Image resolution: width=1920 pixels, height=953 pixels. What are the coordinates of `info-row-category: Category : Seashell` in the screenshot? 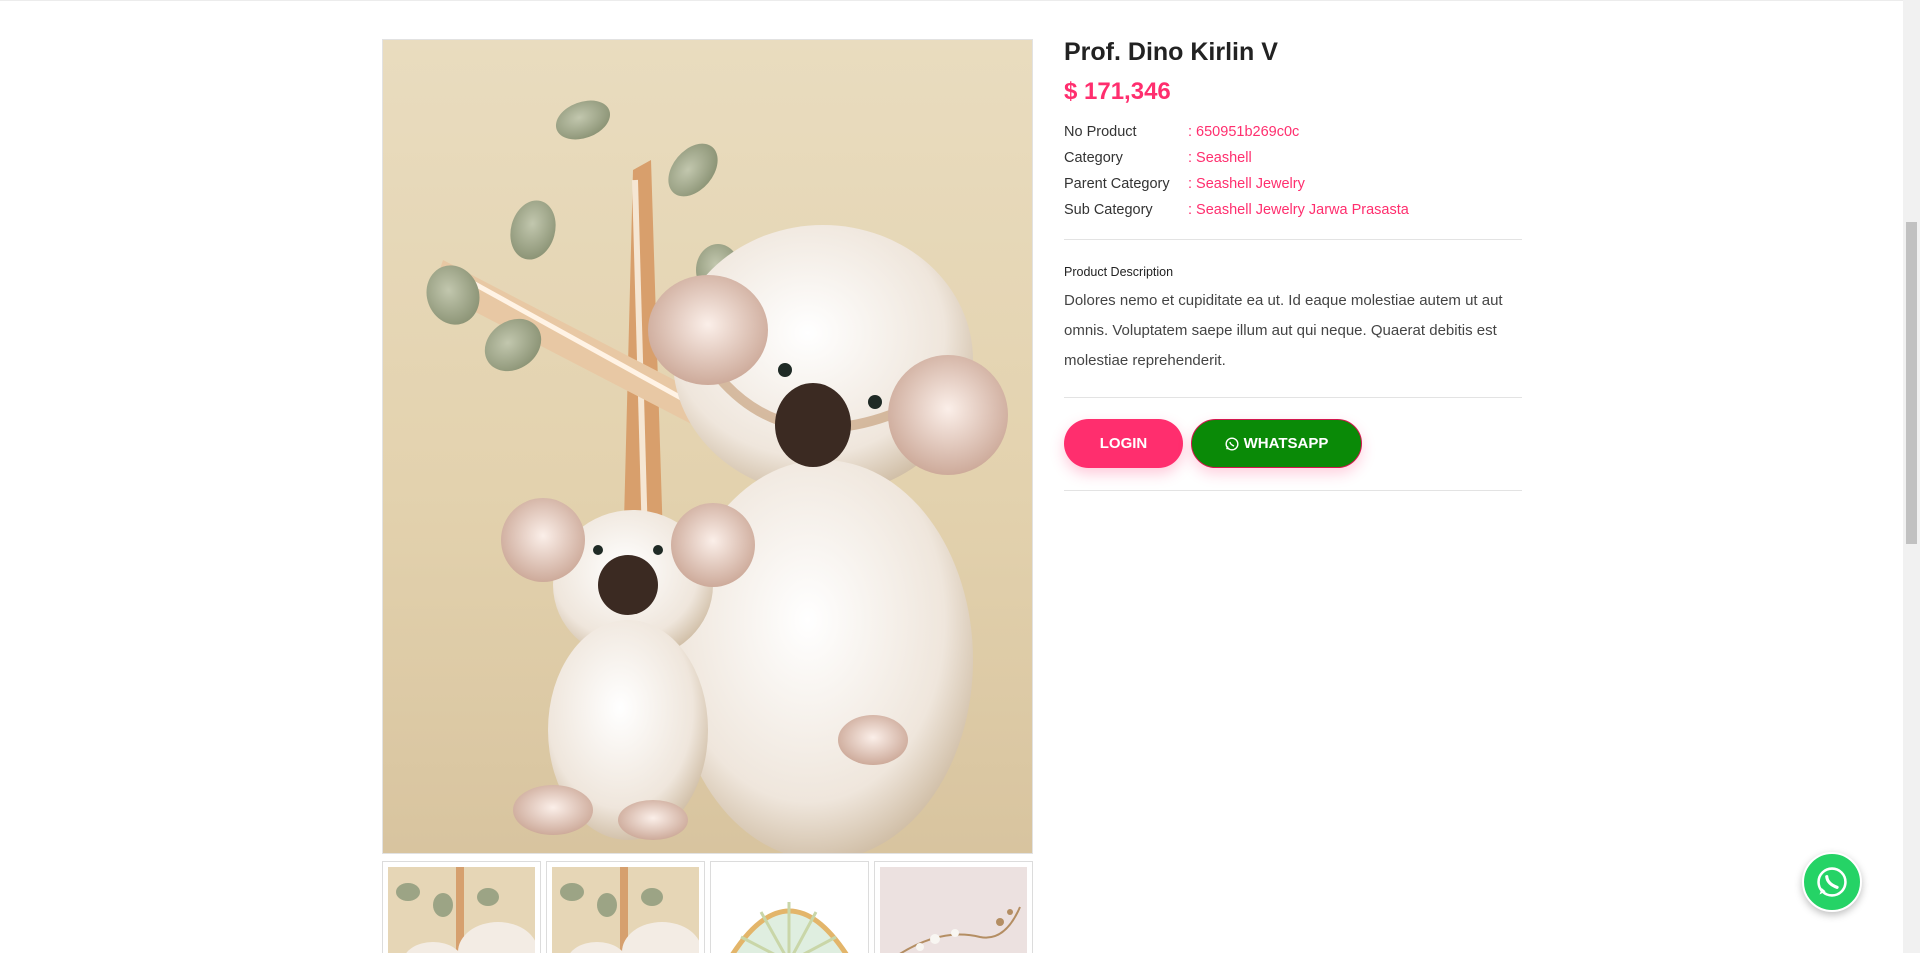 It's located at (1293, 158).